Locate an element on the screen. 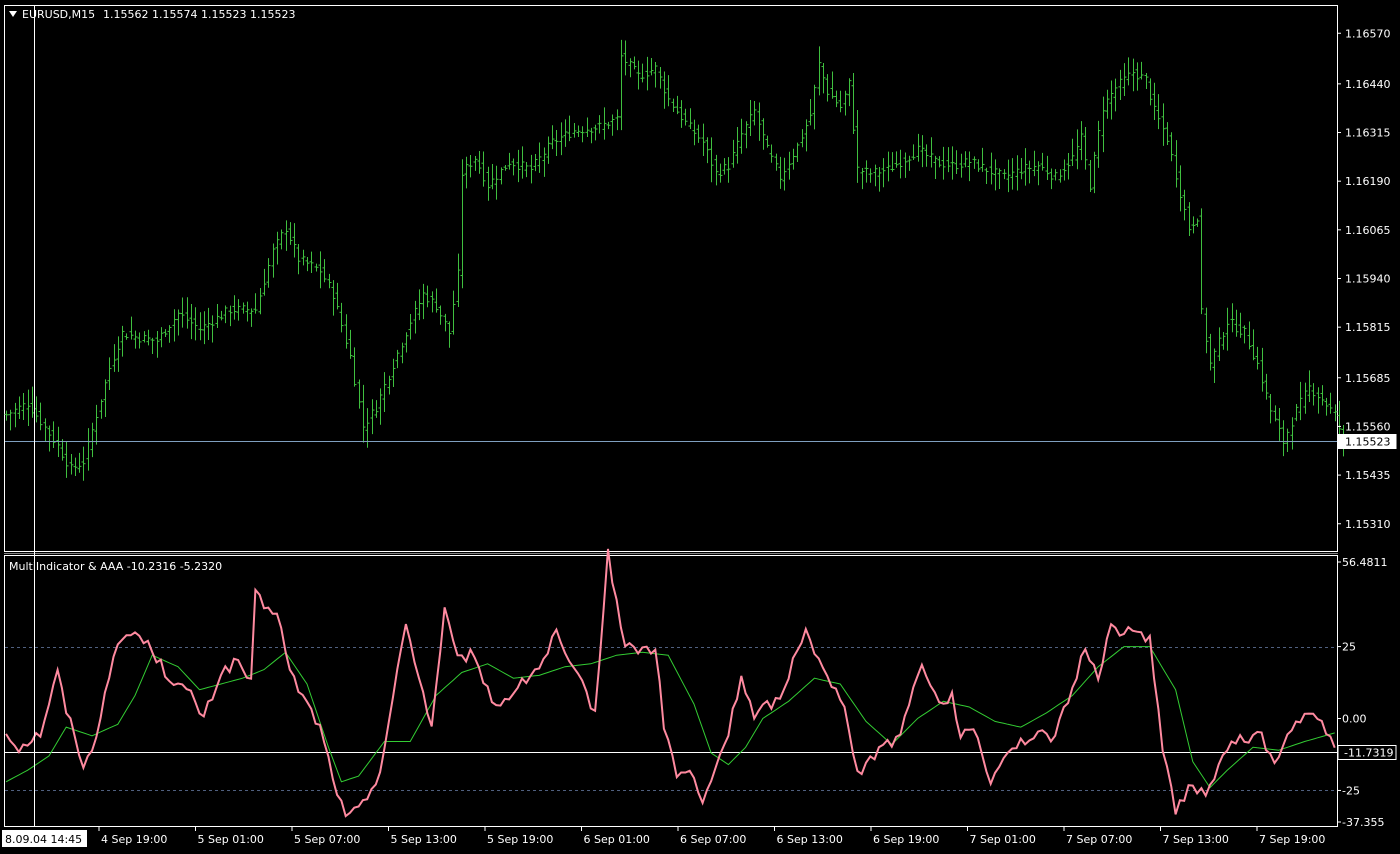 The height and width of the screenshot is (854, 1400). price-tick-label: 1.16440 is located at coordinates (1368, 84).